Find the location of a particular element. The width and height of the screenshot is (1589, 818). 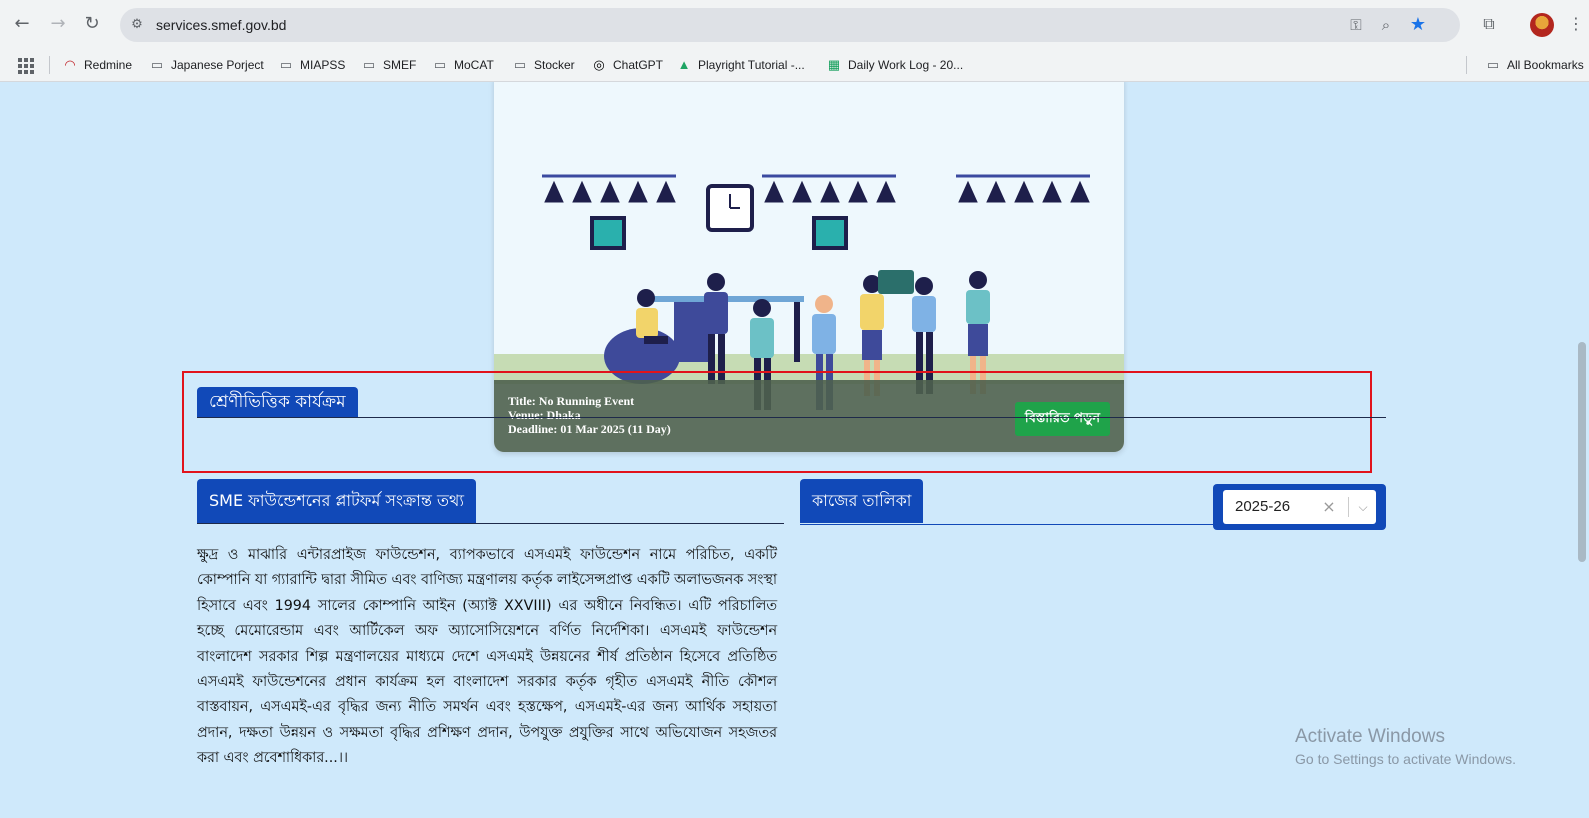

clear-icon: × is located at coordinates (1329, 507).